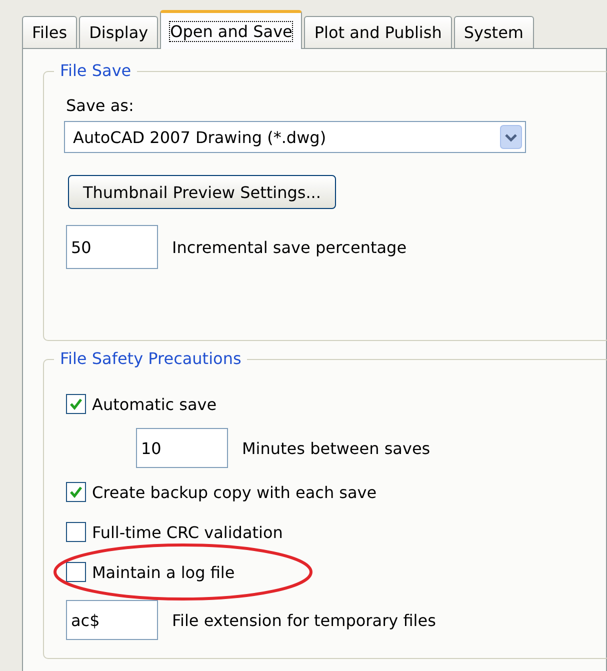  What do you see at coordinates (118, 32) in the screenshot?
I see `tab: Display` at bounding box center [118, 32].